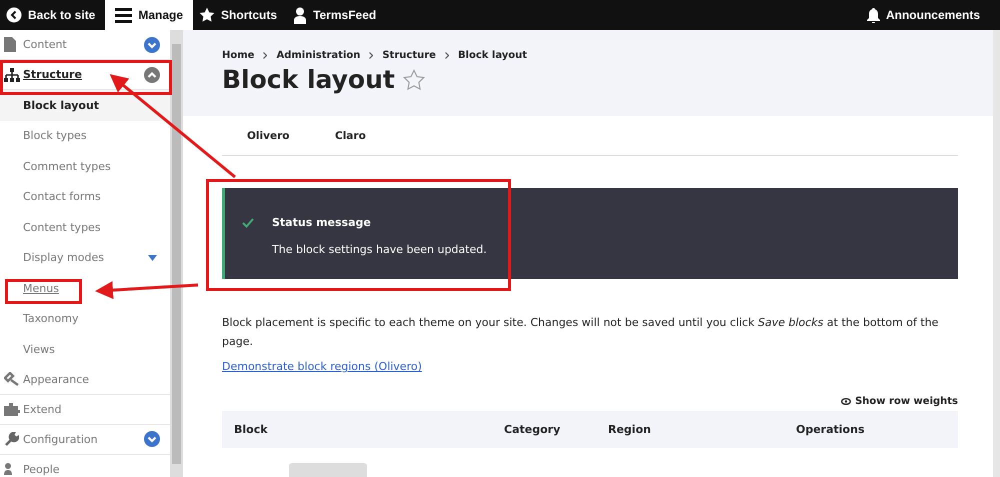 The image size is (1000, 477). What do you see at coordinates (336, 15) in the screenshot?
I see `toolbar-tab: TermsFeed` at bounding box center [336, 15].